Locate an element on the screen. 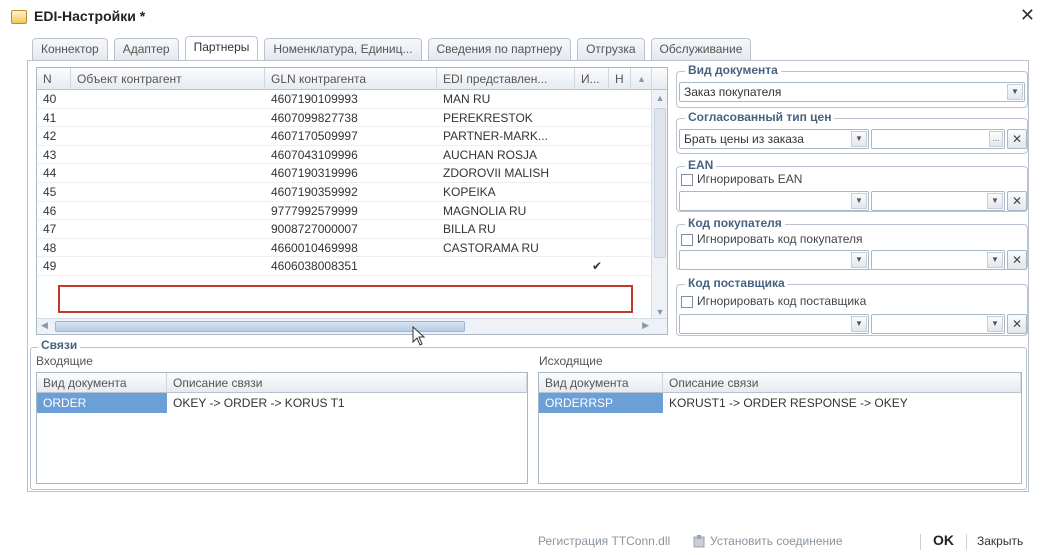 The image size is (1043, 555). supplier-code-select-2: ▼ is located at coordinates (938, 324).